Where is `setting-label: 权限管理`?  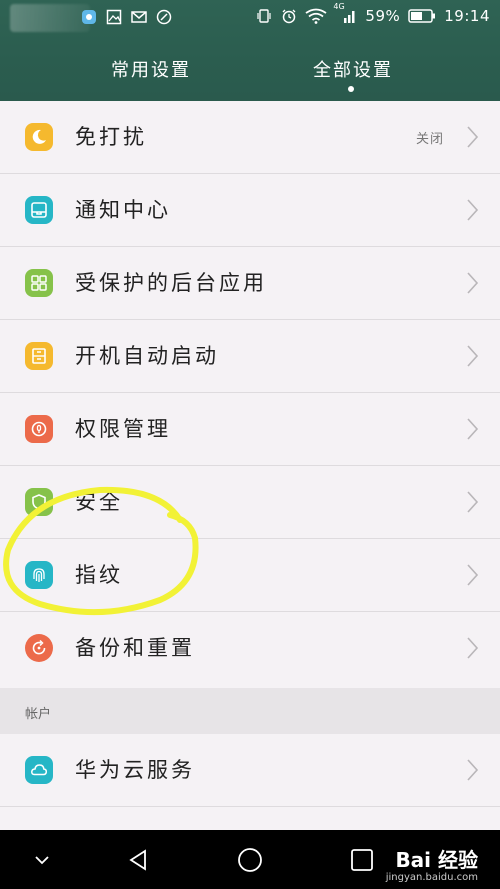 setting-label: 权限管理 is located at coordinates (123, 429).